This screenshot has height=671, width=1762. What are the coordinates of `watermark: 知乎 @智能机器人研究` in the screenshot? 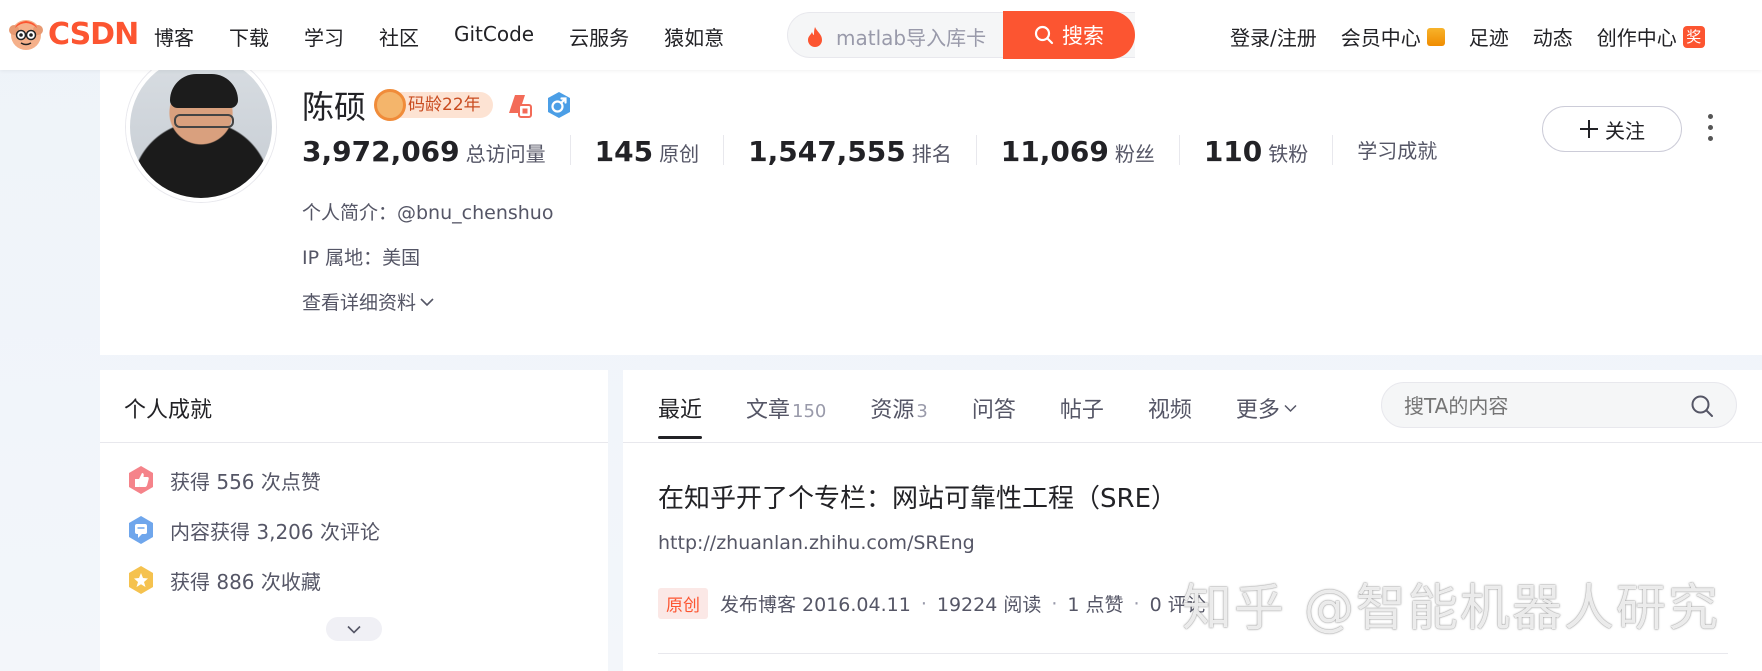 It's located at (1451, 608).